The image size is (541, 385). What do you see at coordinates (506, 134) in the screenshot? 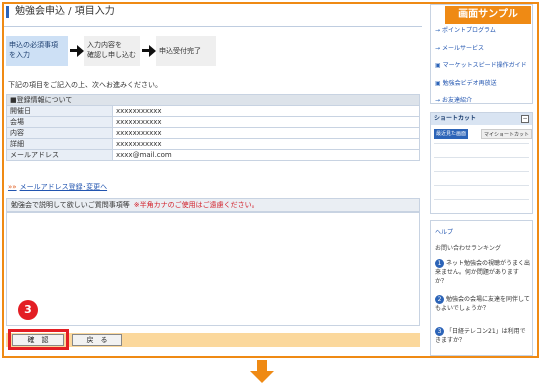
I see `tab-my-shortcuts: マイショートカット` at bounding box center [506, 134].